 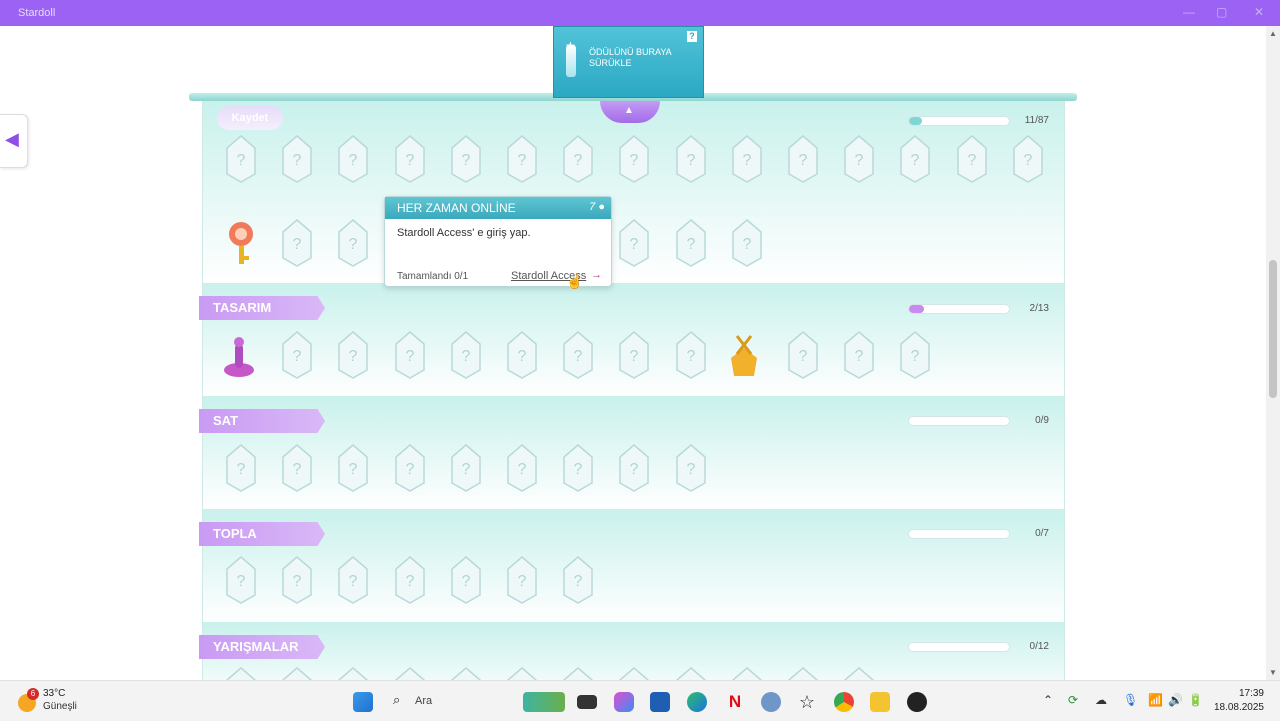 I want to click on copilot-icon, so click(x=624, y=702).